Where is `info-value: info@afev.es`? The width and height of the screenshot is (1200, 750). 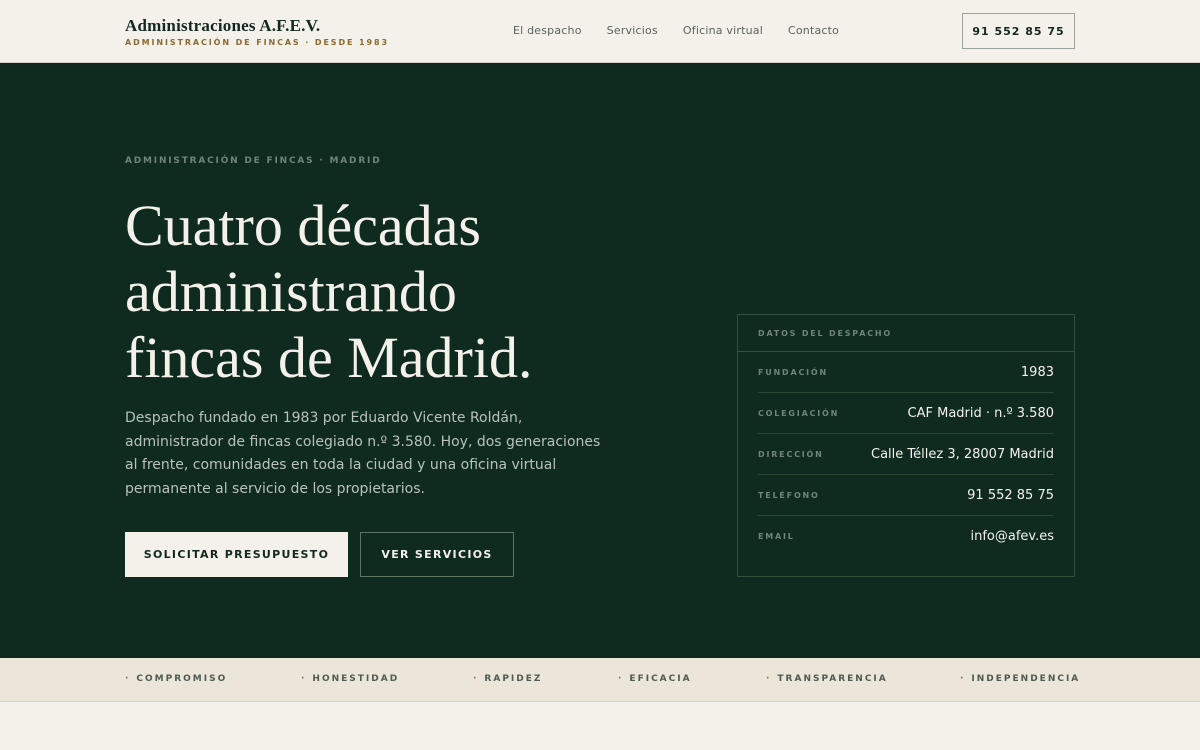 info-value: info@afev.es is located at coordinates (1012, 536).